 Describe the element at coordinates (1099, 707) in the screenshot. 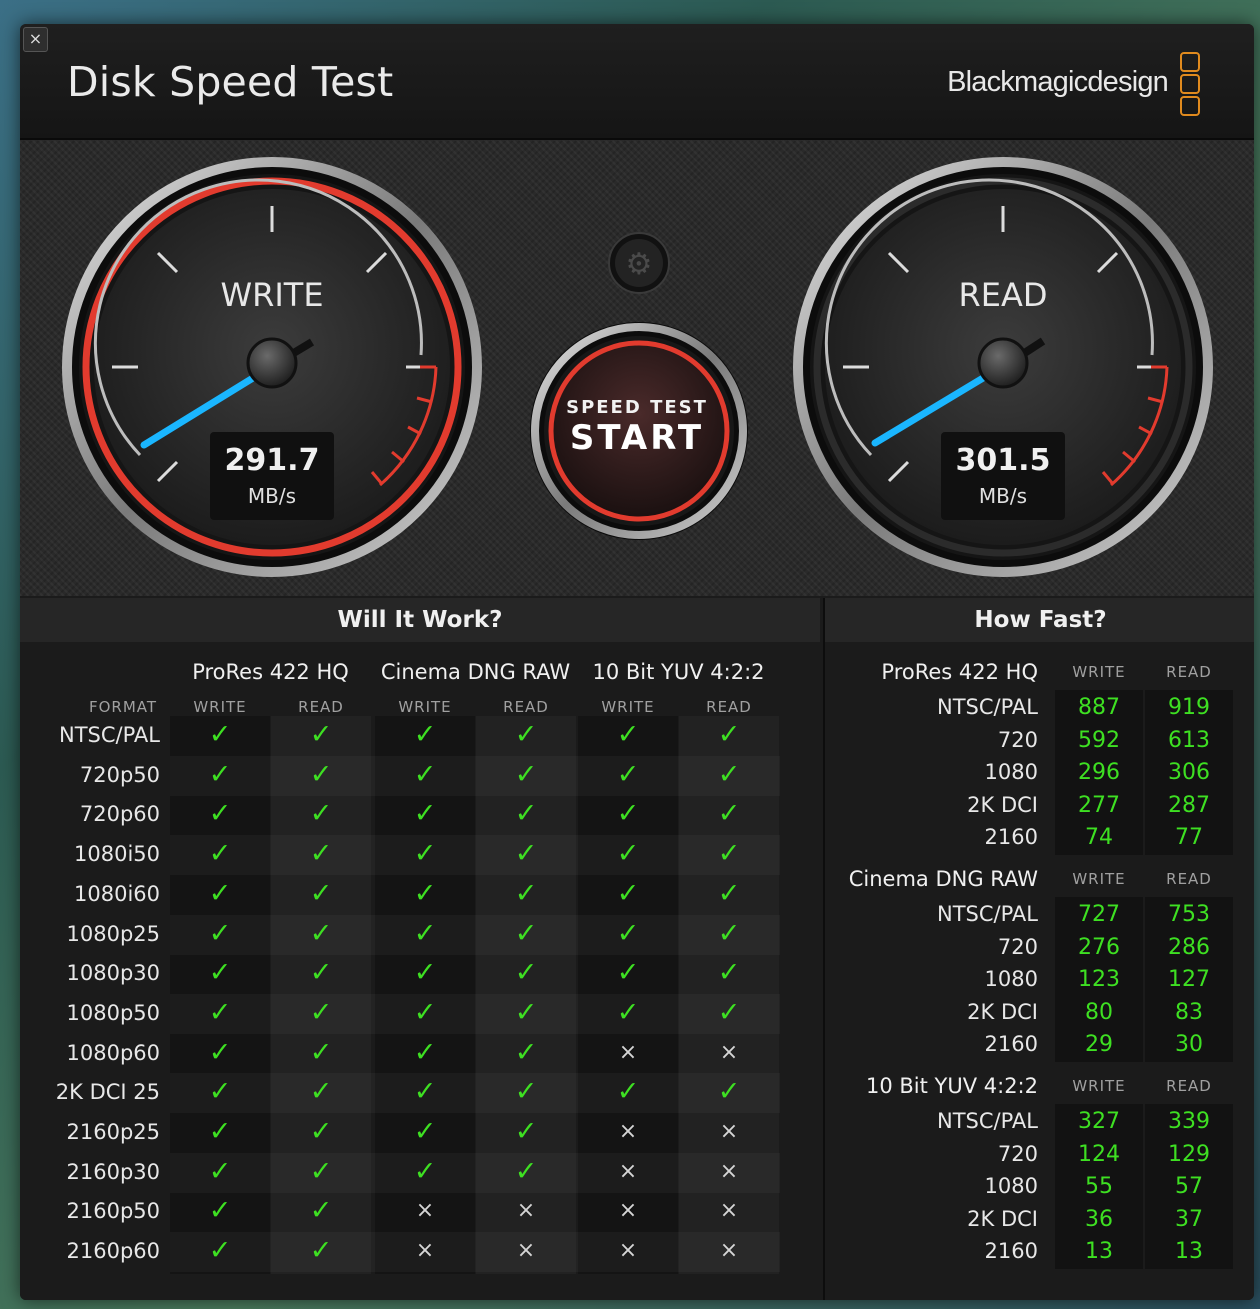

I see `write-fps-value: 887` at that location.